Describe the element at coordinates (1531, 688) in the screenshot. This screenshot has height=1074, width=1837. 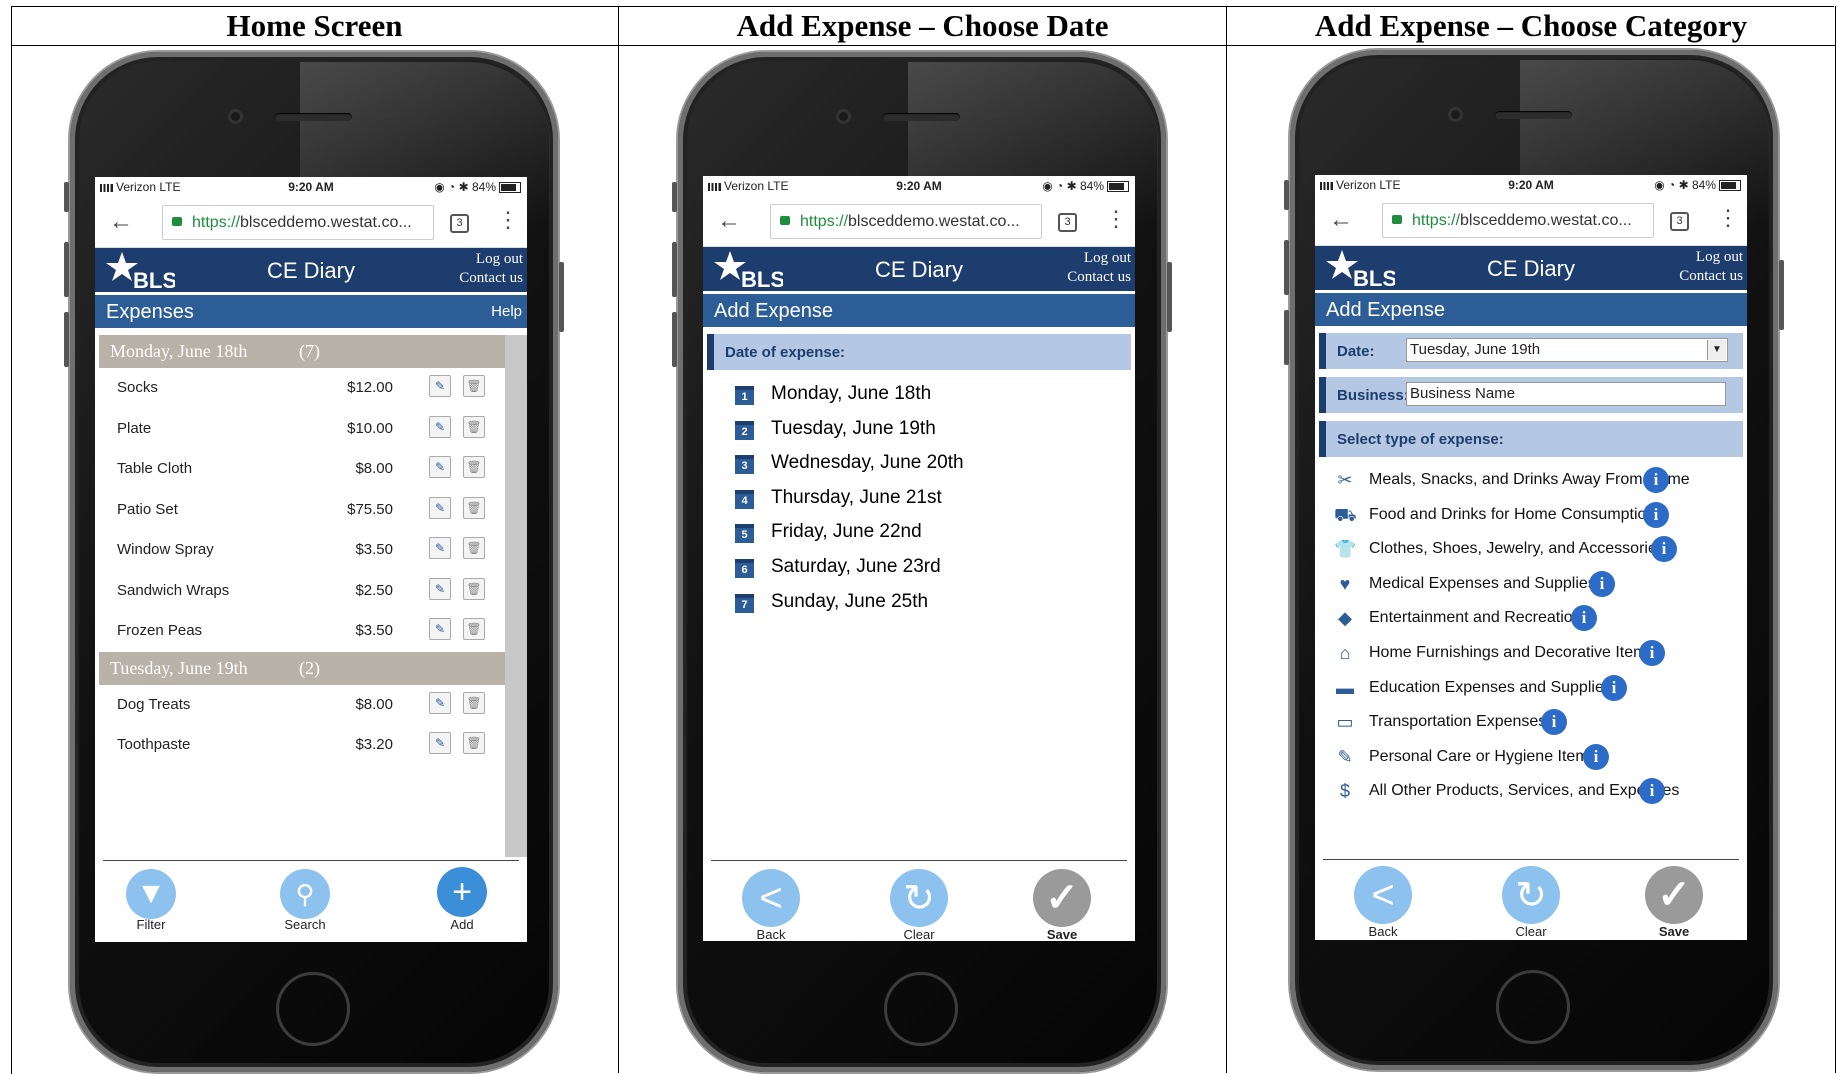
I see `category-option: ▬ Education Expenses and Supplies i` at that location.